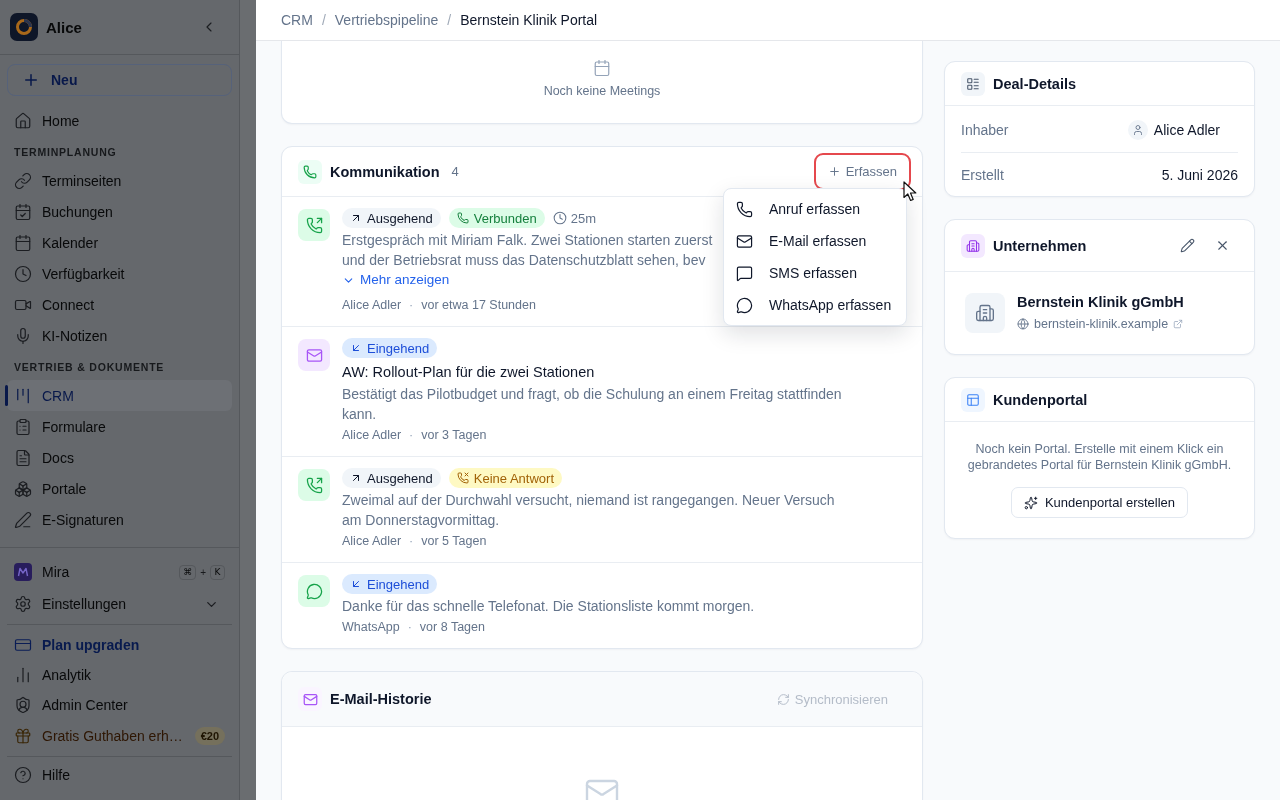 The image size is (1280, 800). Describe the element at coordinates (386, 20) in the screenshot. I see `breadcrumb-link: Vertriebspipeline` at that location.